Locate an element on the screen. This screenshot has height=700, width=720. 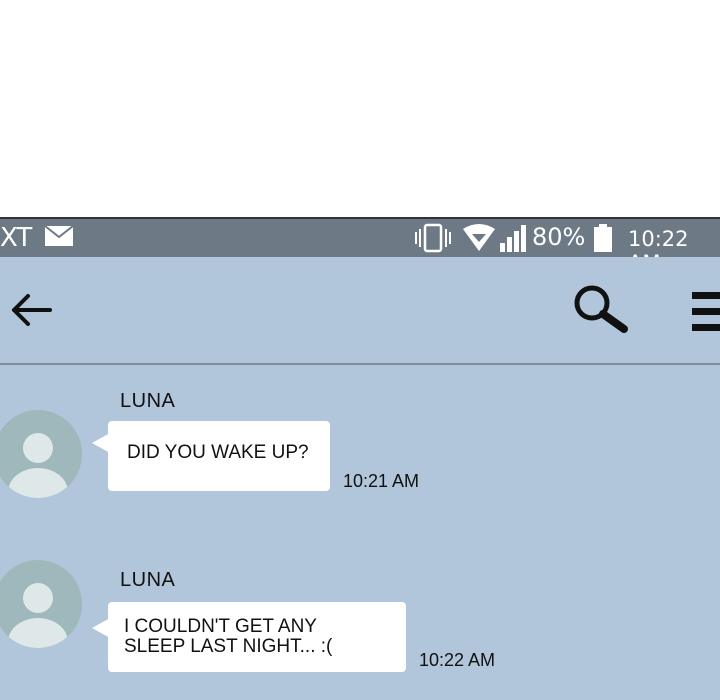
message-bubble: DID YOU WAKE UP? is located at coordinates (219, 456).